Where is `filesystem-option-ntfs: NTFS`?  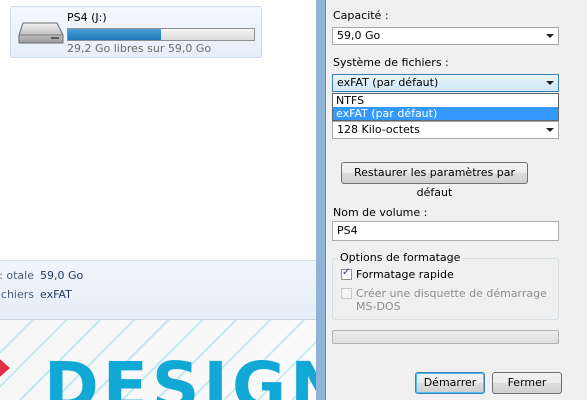 filesystem-option-ntfs: NTFS is located at coordinates (445, 100).